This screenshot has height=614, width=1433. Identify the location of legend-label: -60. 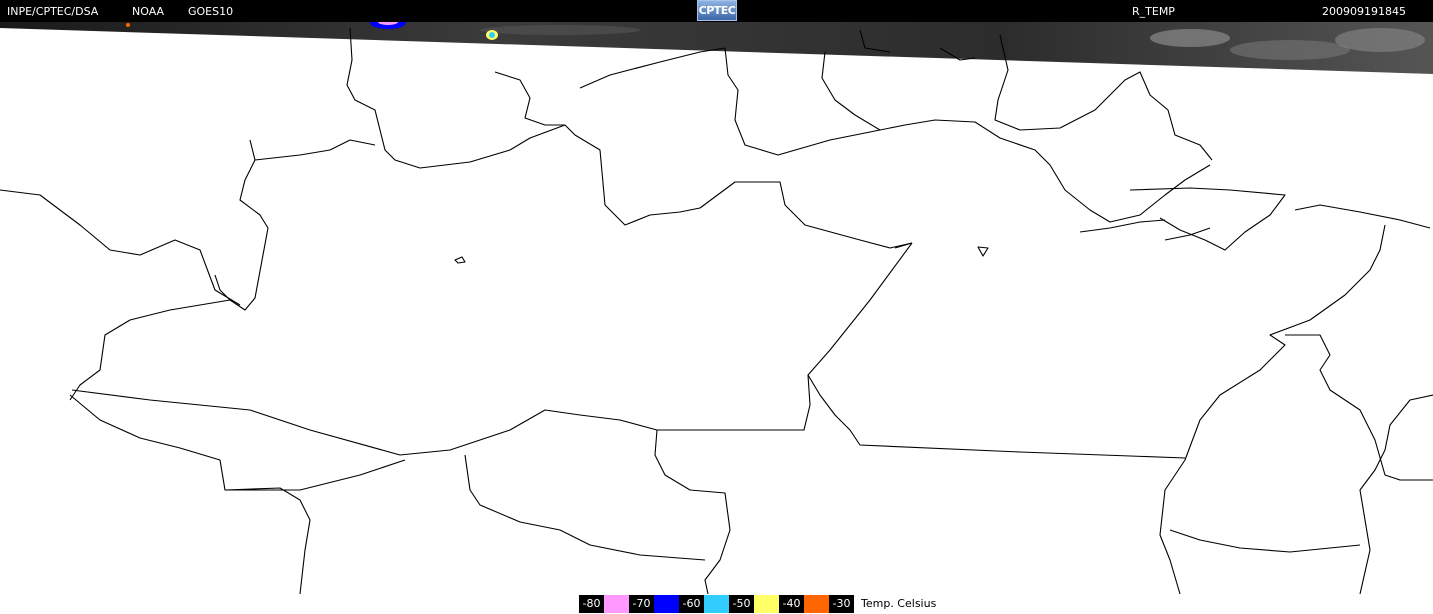
(691, 604).